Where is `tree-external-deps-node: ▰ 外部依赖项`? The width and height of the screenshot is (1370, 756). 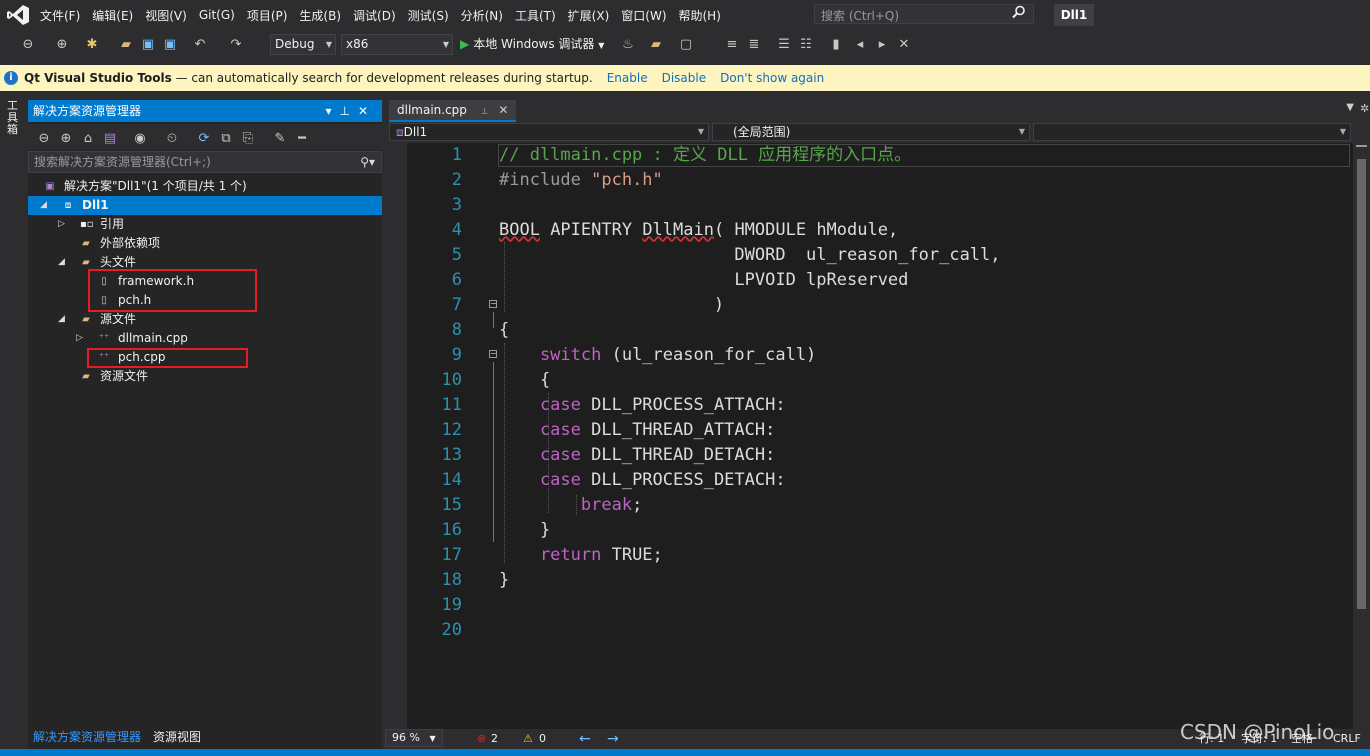 tree-external-deps-node: ▰ 外部依赖项 is located at coordinates (205, 243).